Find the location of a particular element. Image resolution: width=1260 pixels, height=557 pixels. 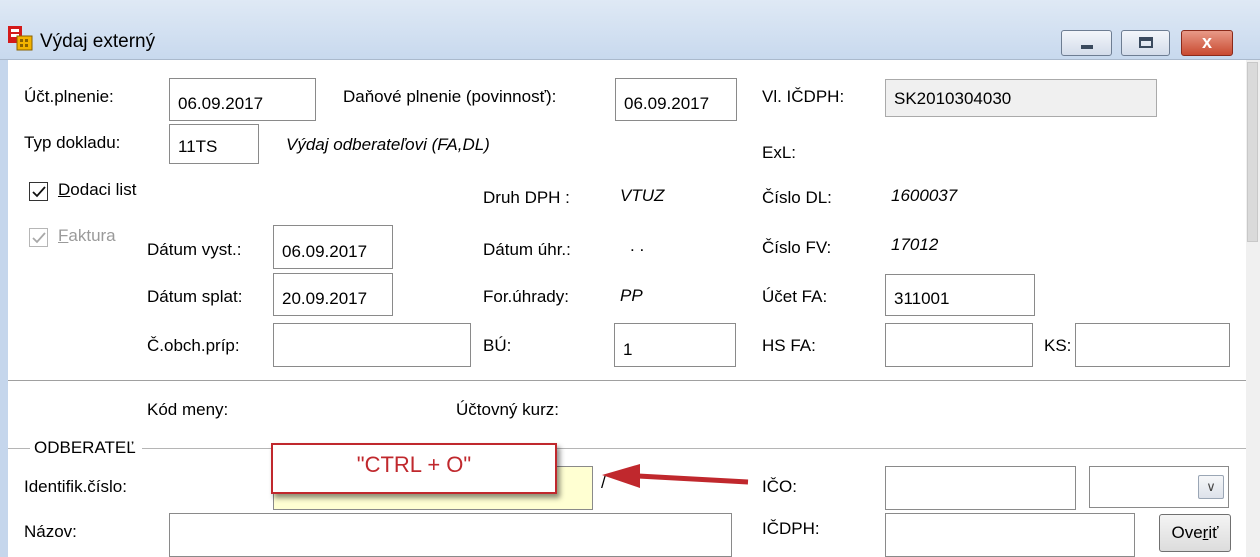

danove-plnenie-field: 06.09.2017 is located at coordinates (676, 99).